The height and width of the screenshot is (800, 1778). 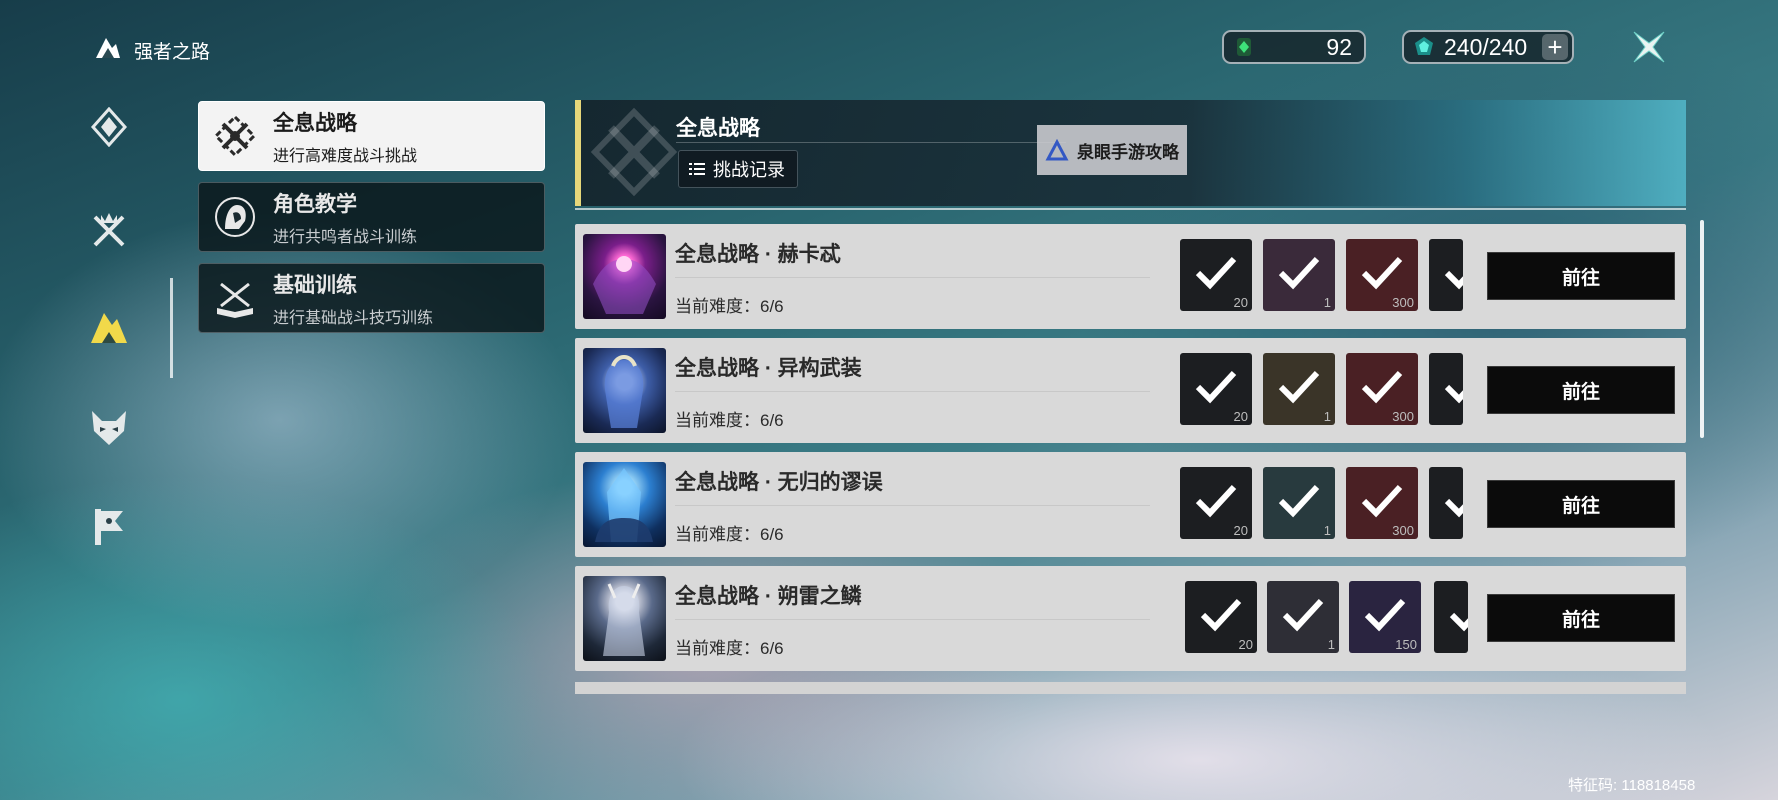 I want to click on close-icon, so click(x=1649, y=47).